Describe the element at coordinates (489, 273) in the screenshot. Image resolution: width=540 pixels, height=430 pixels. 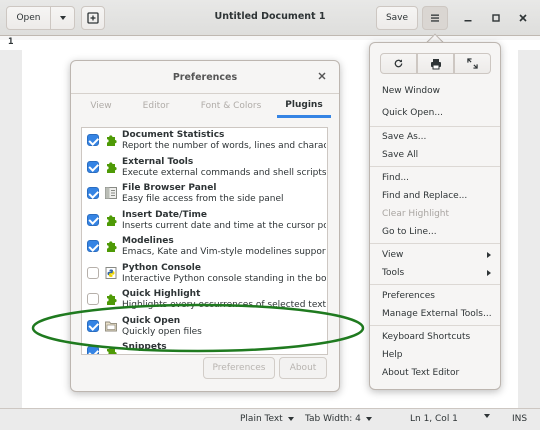
I see `chevron-right-icon` at that location.